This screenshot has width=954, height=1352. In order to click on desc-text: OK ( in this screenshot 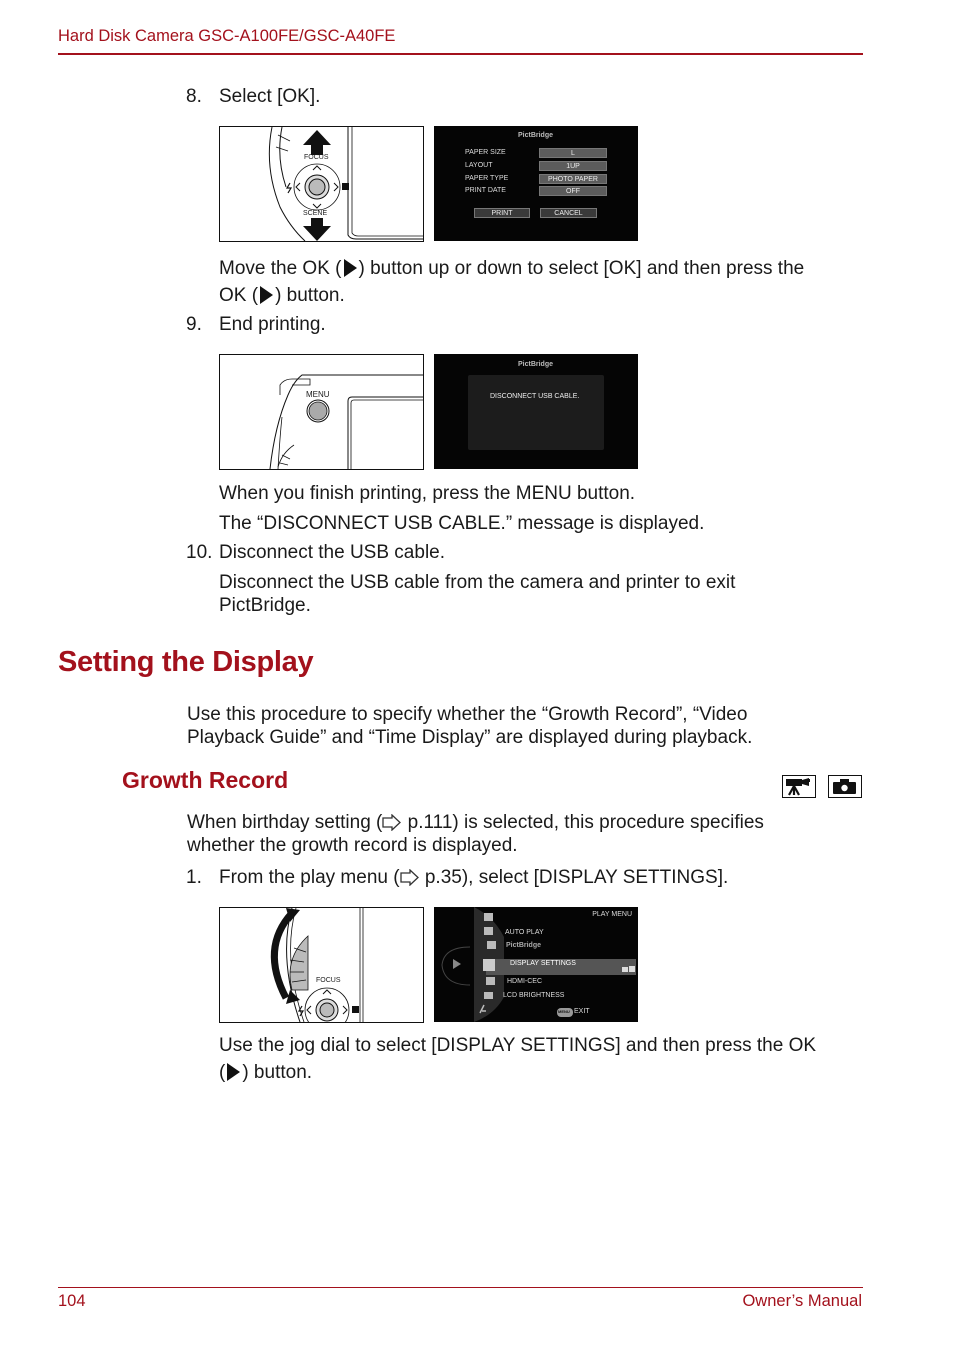, I will do `click(239, 295)`.